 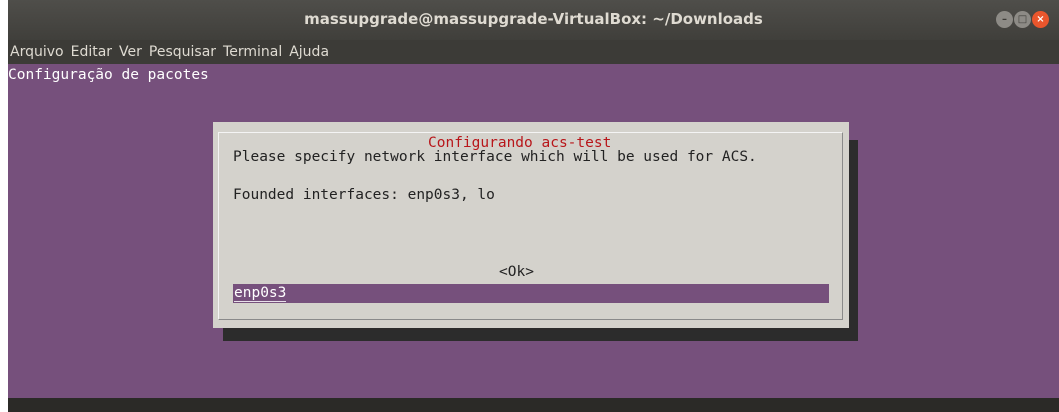 What do you see at coordinates (516, 272) in the screenshot?
I see `ok-button: <Ok>` at bounding box center [516, 272].